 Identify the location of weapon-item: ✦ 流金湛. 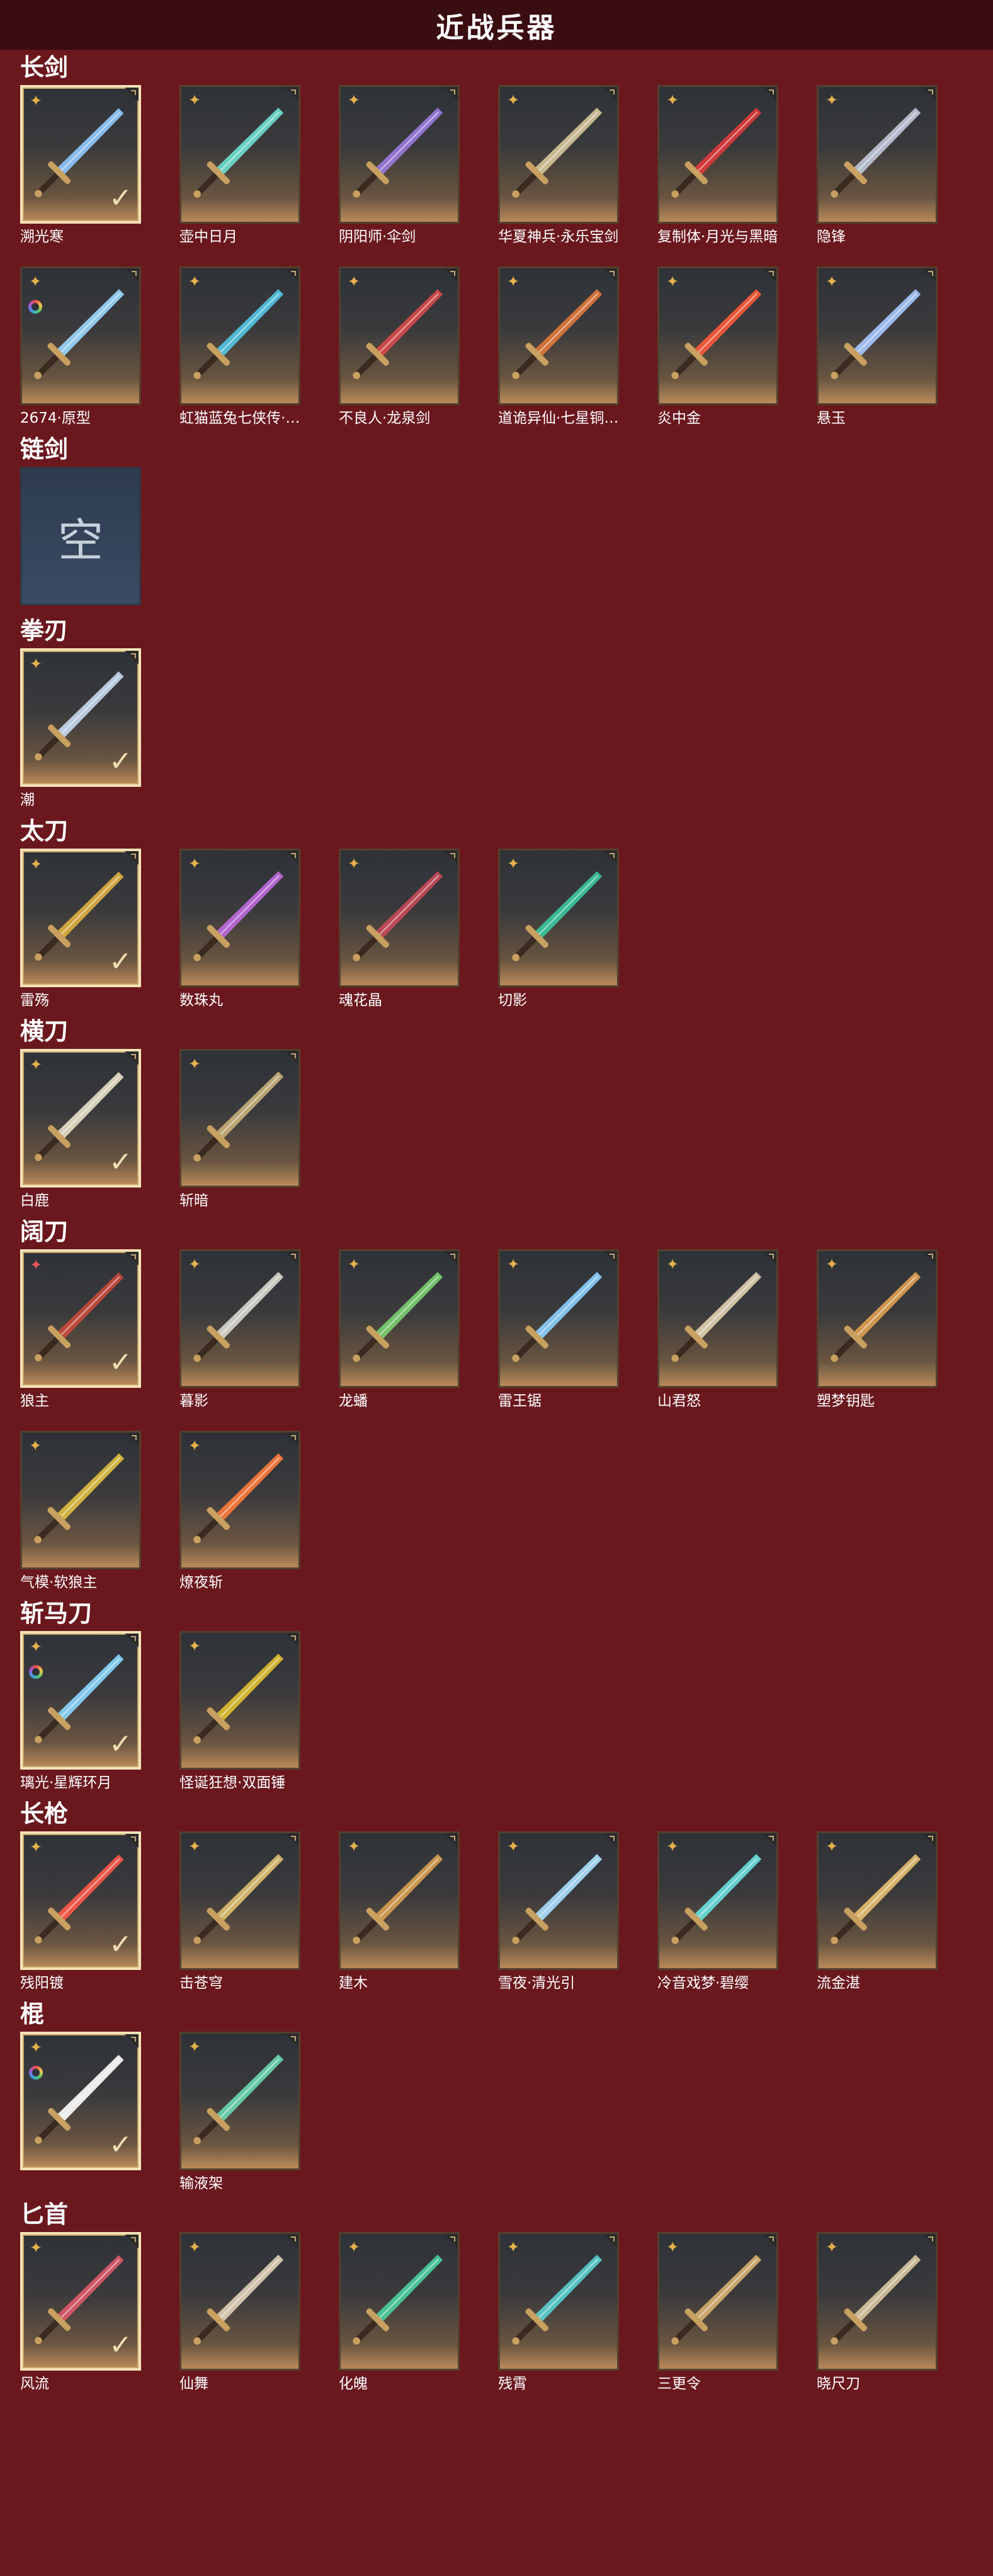
(878, 1912).